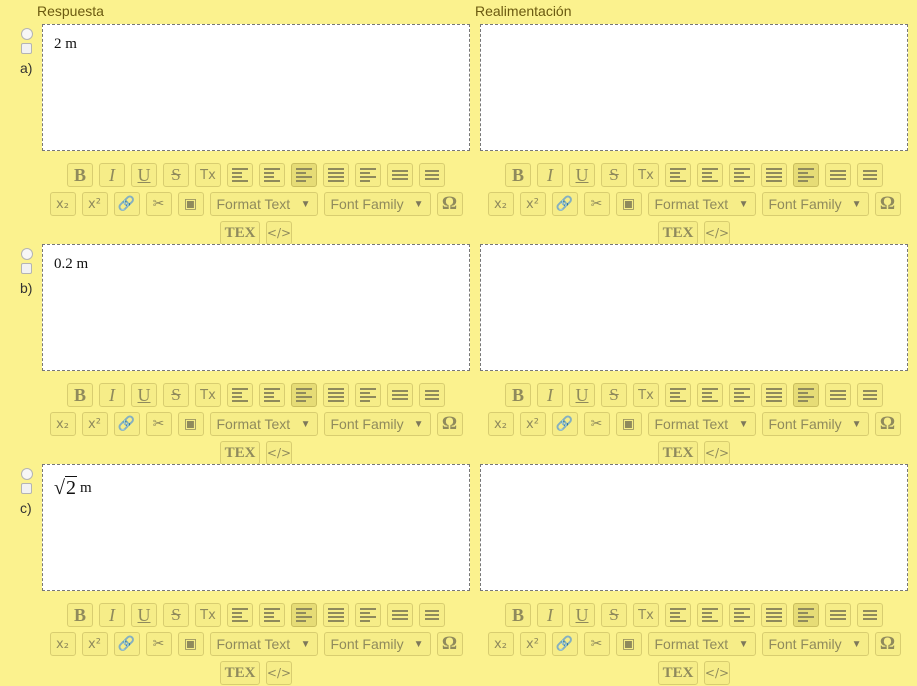  Describe the element at coordinates (717, 233) in the screenshot. I see `source-code-button: </>` at that location.